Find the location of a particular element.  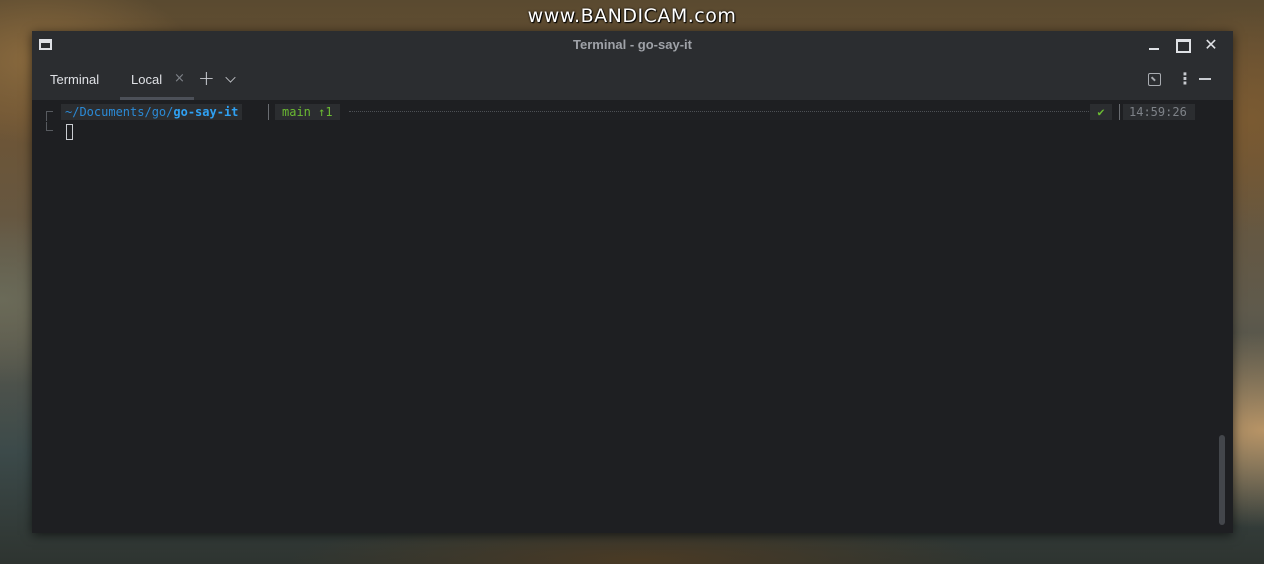

scrollbar-thumb is located at coordinates (1222, 480).